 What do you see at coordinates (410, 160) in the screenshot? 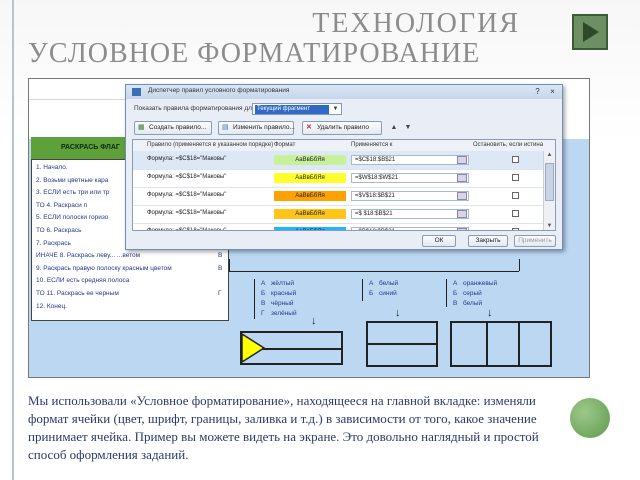
I see `rule-applies-field: =$C$18:$B$21` at bounding box center [410, 160].